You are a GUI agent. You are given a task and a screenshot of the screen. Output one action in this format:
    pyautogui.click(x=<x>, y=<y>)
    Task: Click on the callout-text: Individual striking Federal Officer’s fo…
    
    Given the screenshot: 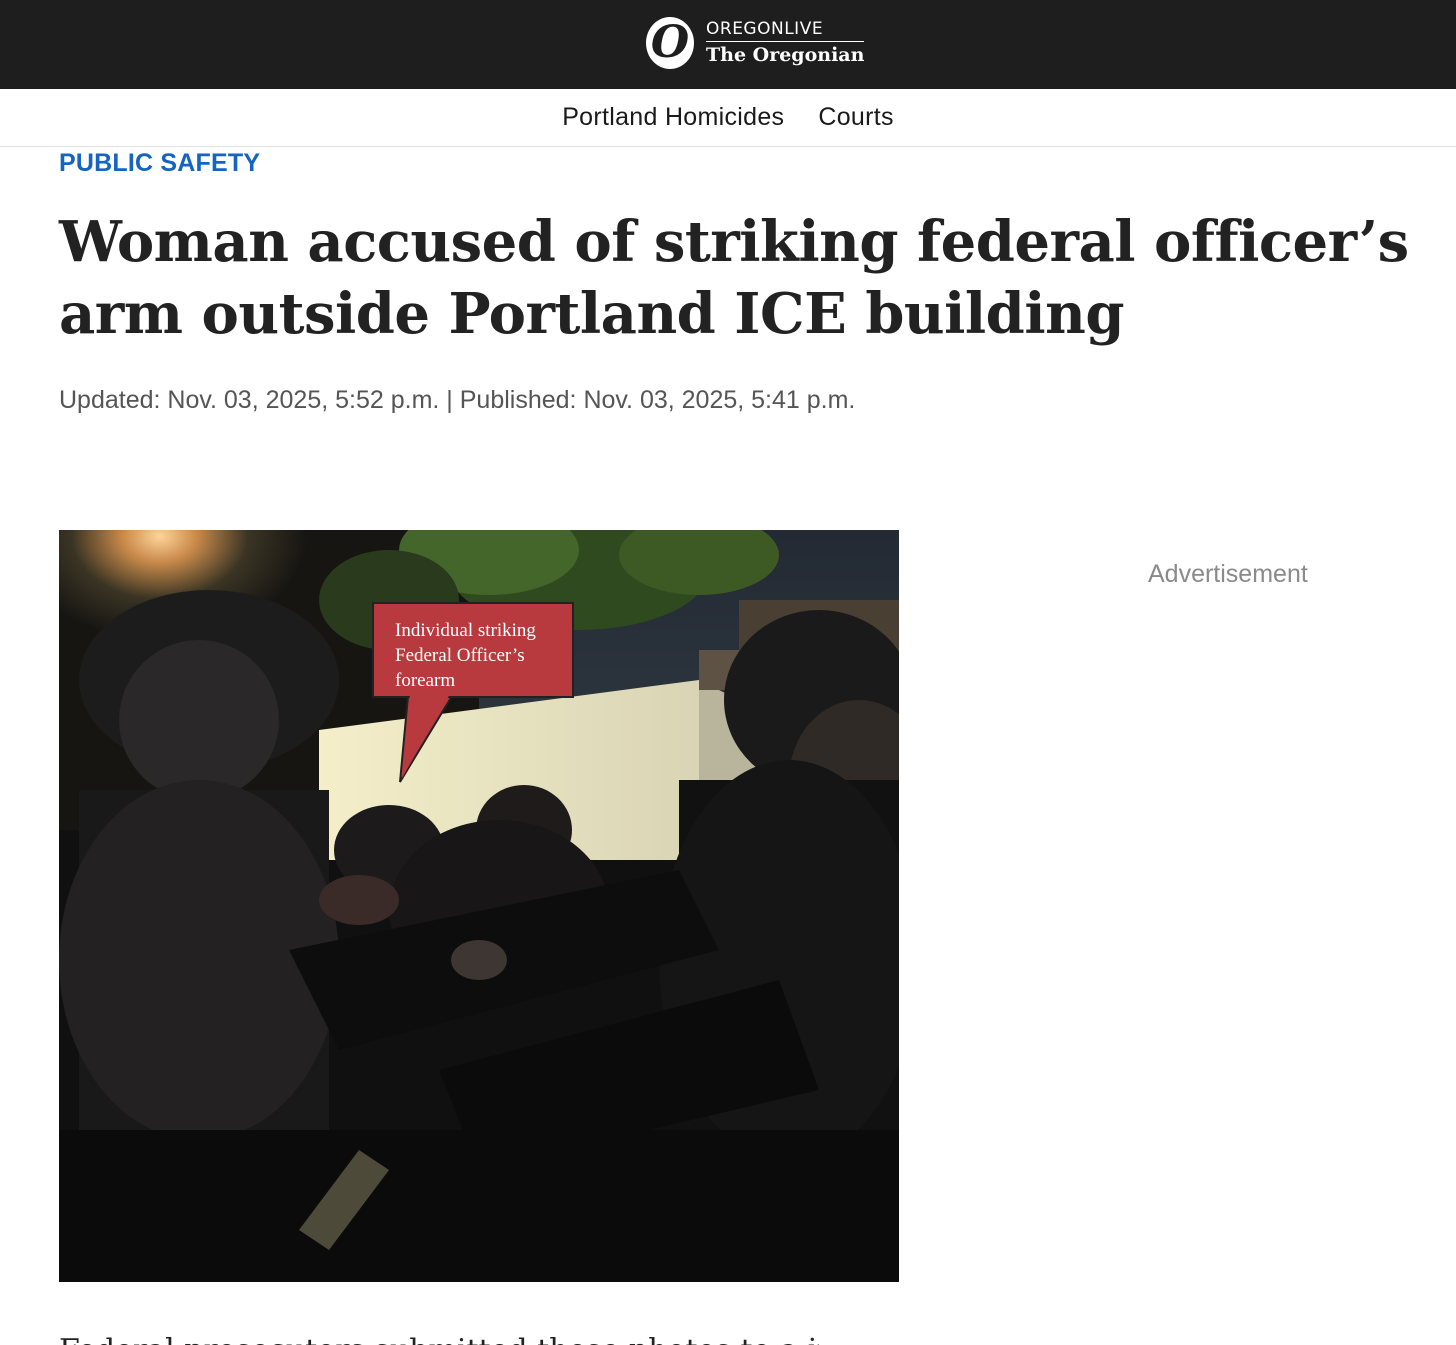 What is the action you would take?
    pyautogui.click(x=465, y=655)
    